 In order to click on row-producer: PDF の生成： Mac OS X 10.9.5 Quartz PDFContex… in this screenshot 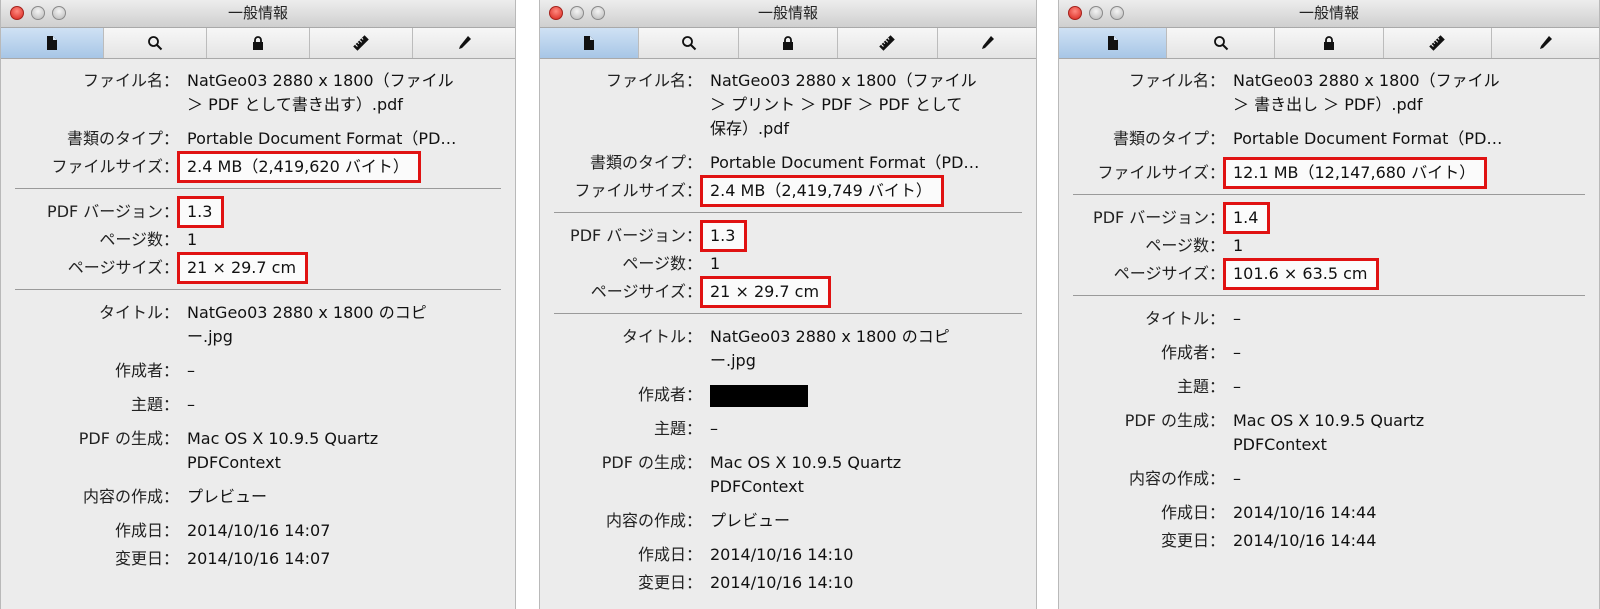, I will do `click(1329, 433)`.